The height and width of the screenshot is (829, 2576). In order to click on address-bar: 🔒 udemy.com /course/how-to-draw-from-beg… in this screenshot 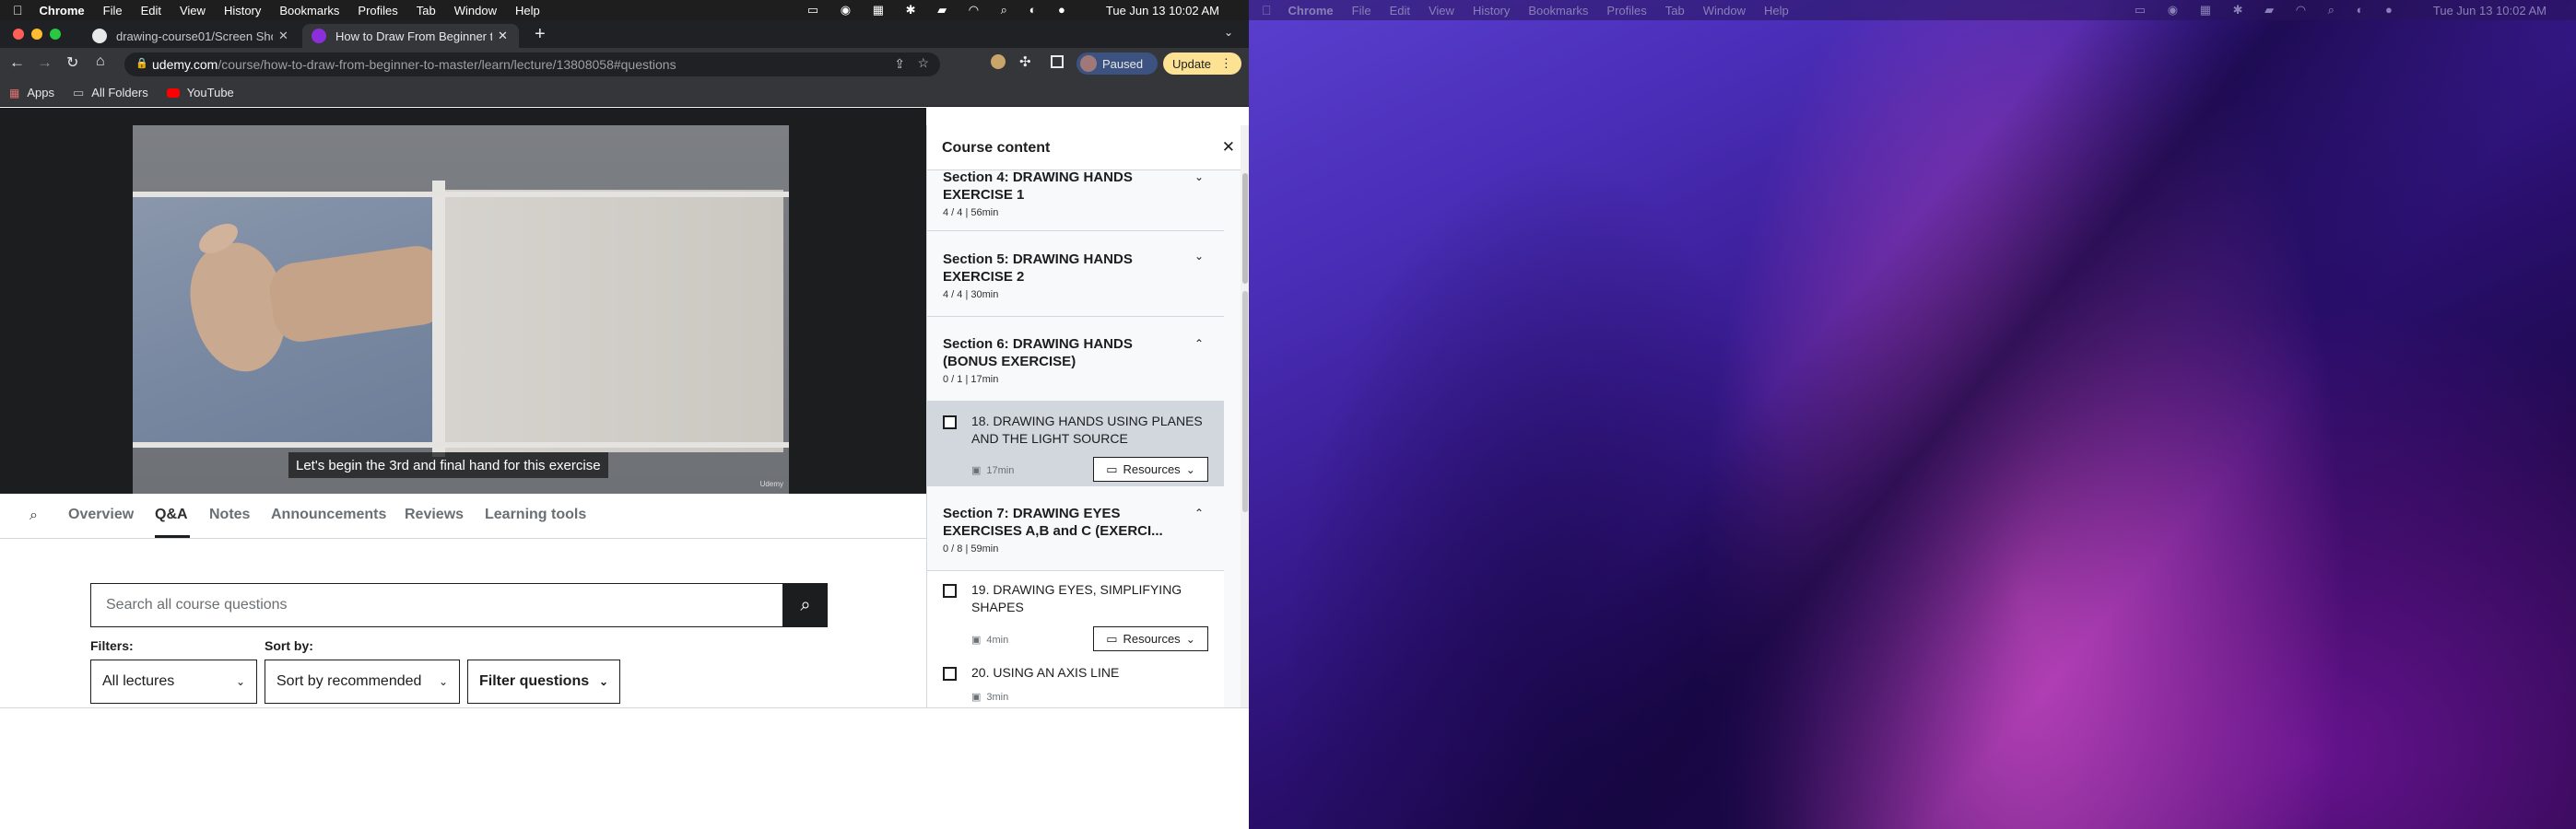, I will do `click(532, 64)`.